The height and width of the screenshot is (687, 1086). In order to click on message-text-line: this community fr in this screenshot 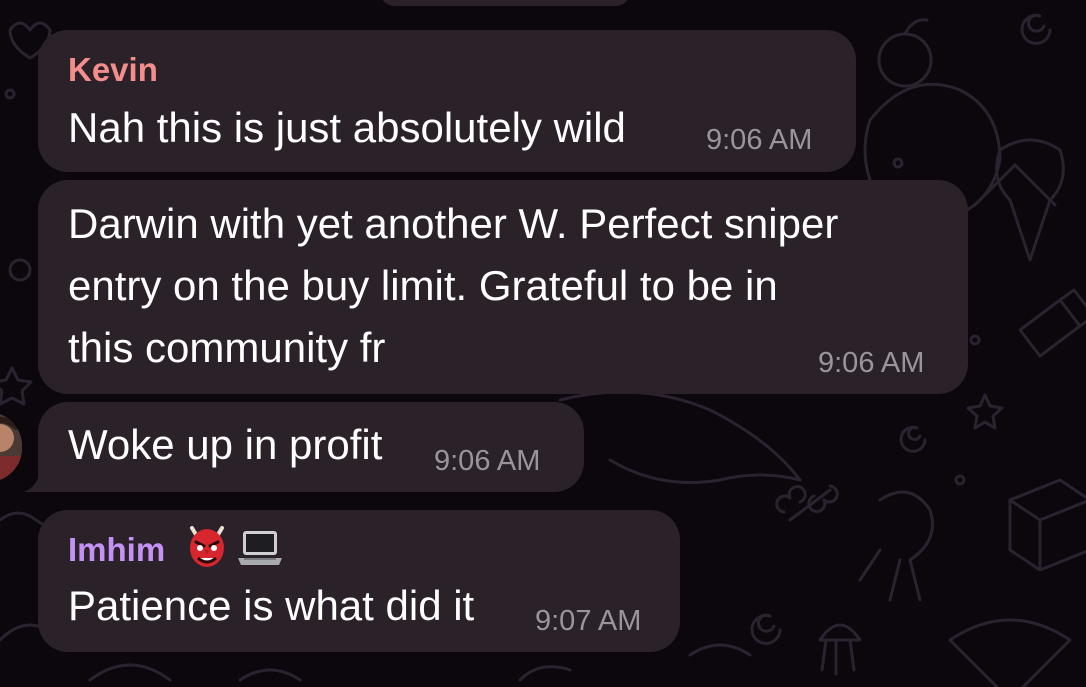, I will do `click(227, 347)`.